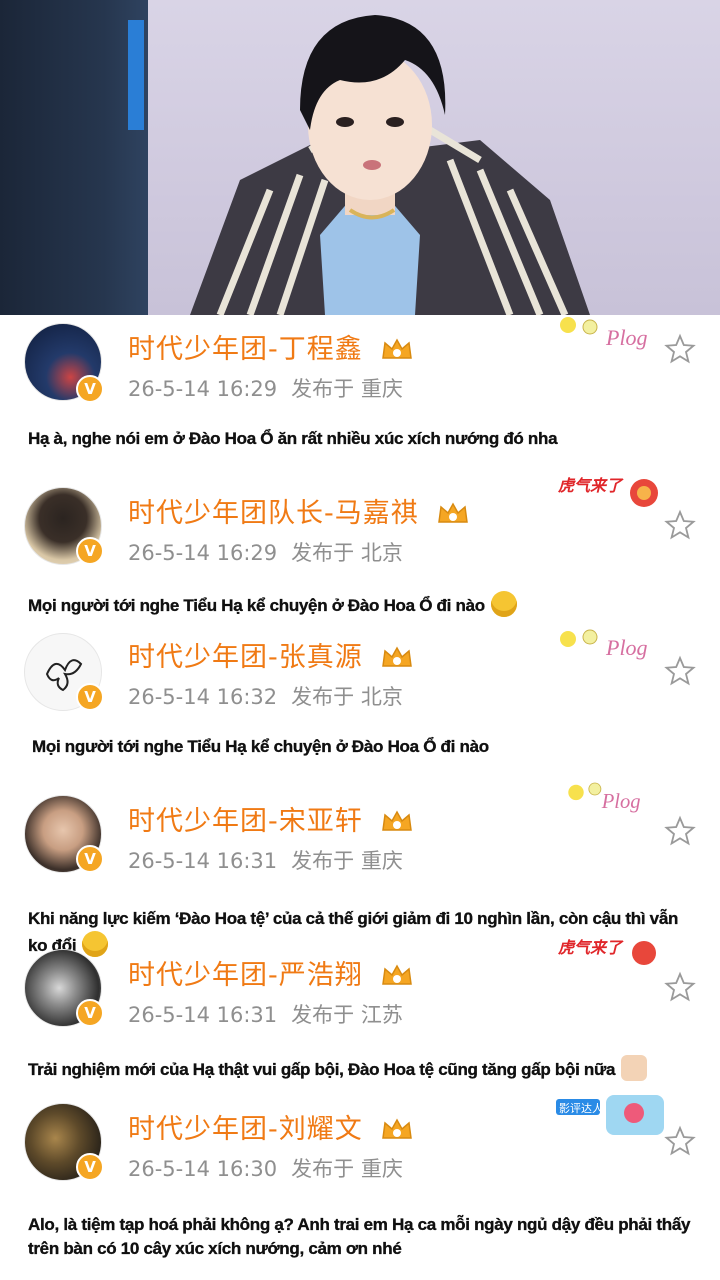 This screenshot has width=720, height=1280. I want to click on thumbs-up-emoji-icon, so click(634, 1068).